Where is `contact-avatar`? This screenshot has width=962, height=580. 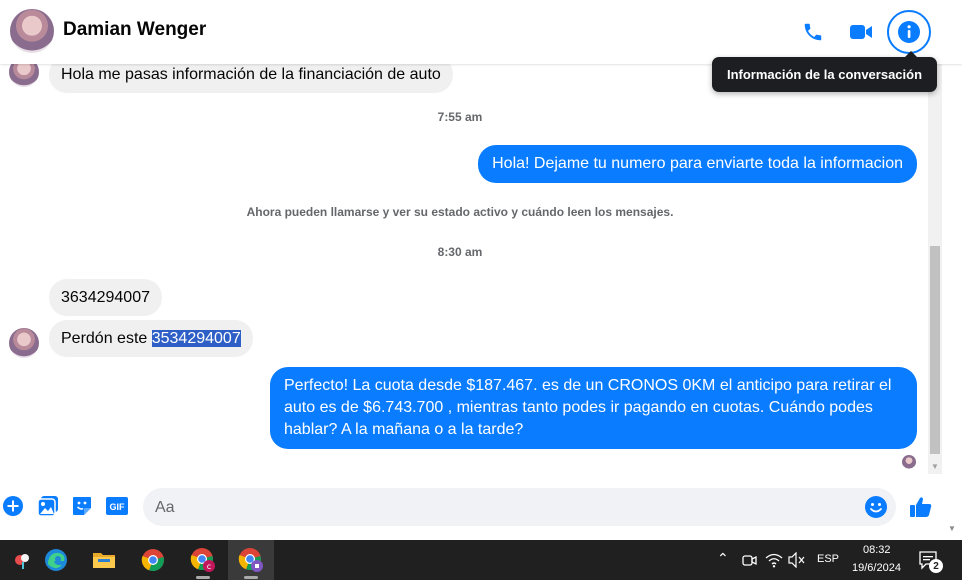
contact-avatar is located at coordinates (32, 31).